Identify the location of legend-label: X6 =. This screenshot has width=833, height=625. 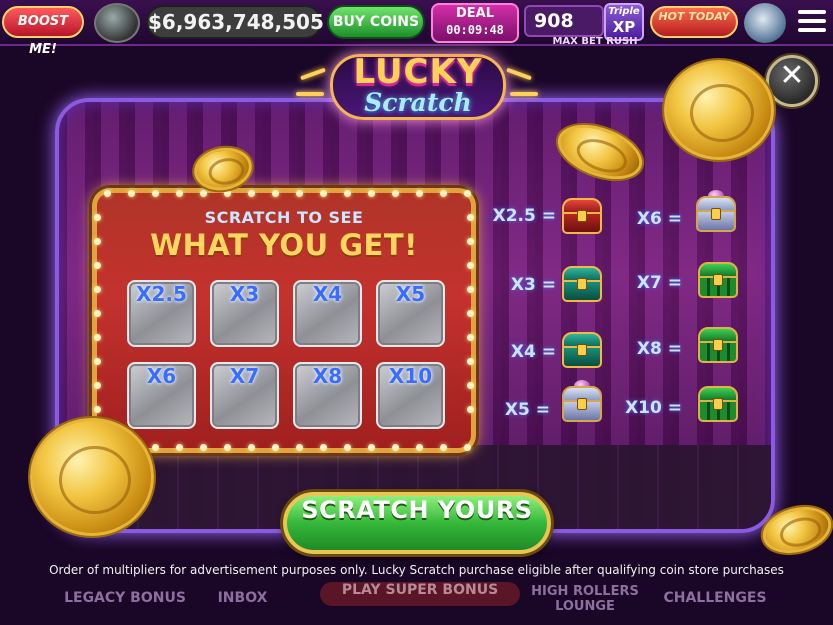
(659, 219).